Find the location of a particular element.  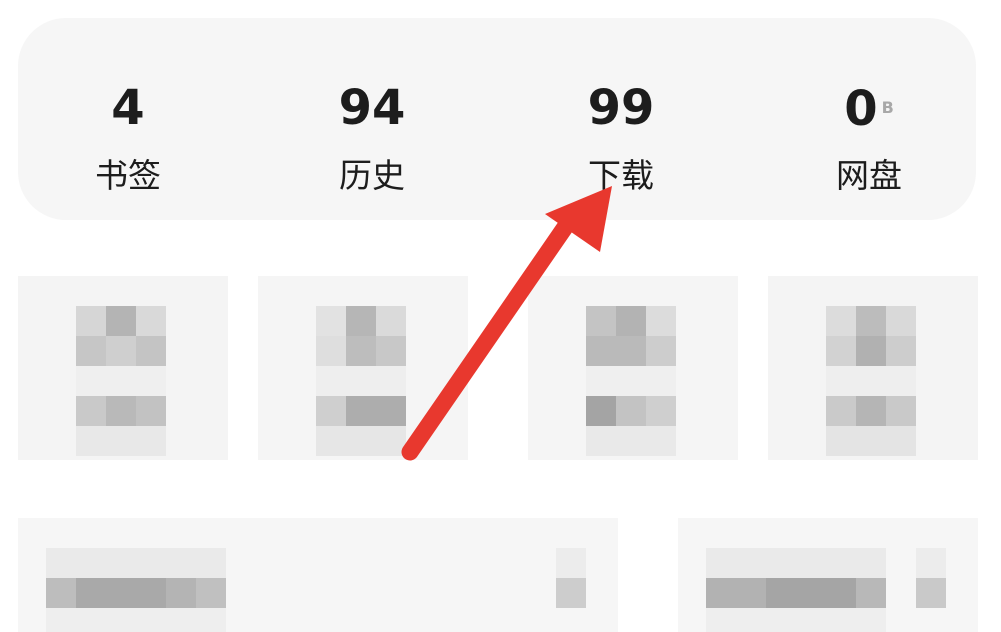

red-arrow-icon is located at coordinates (506, 323).